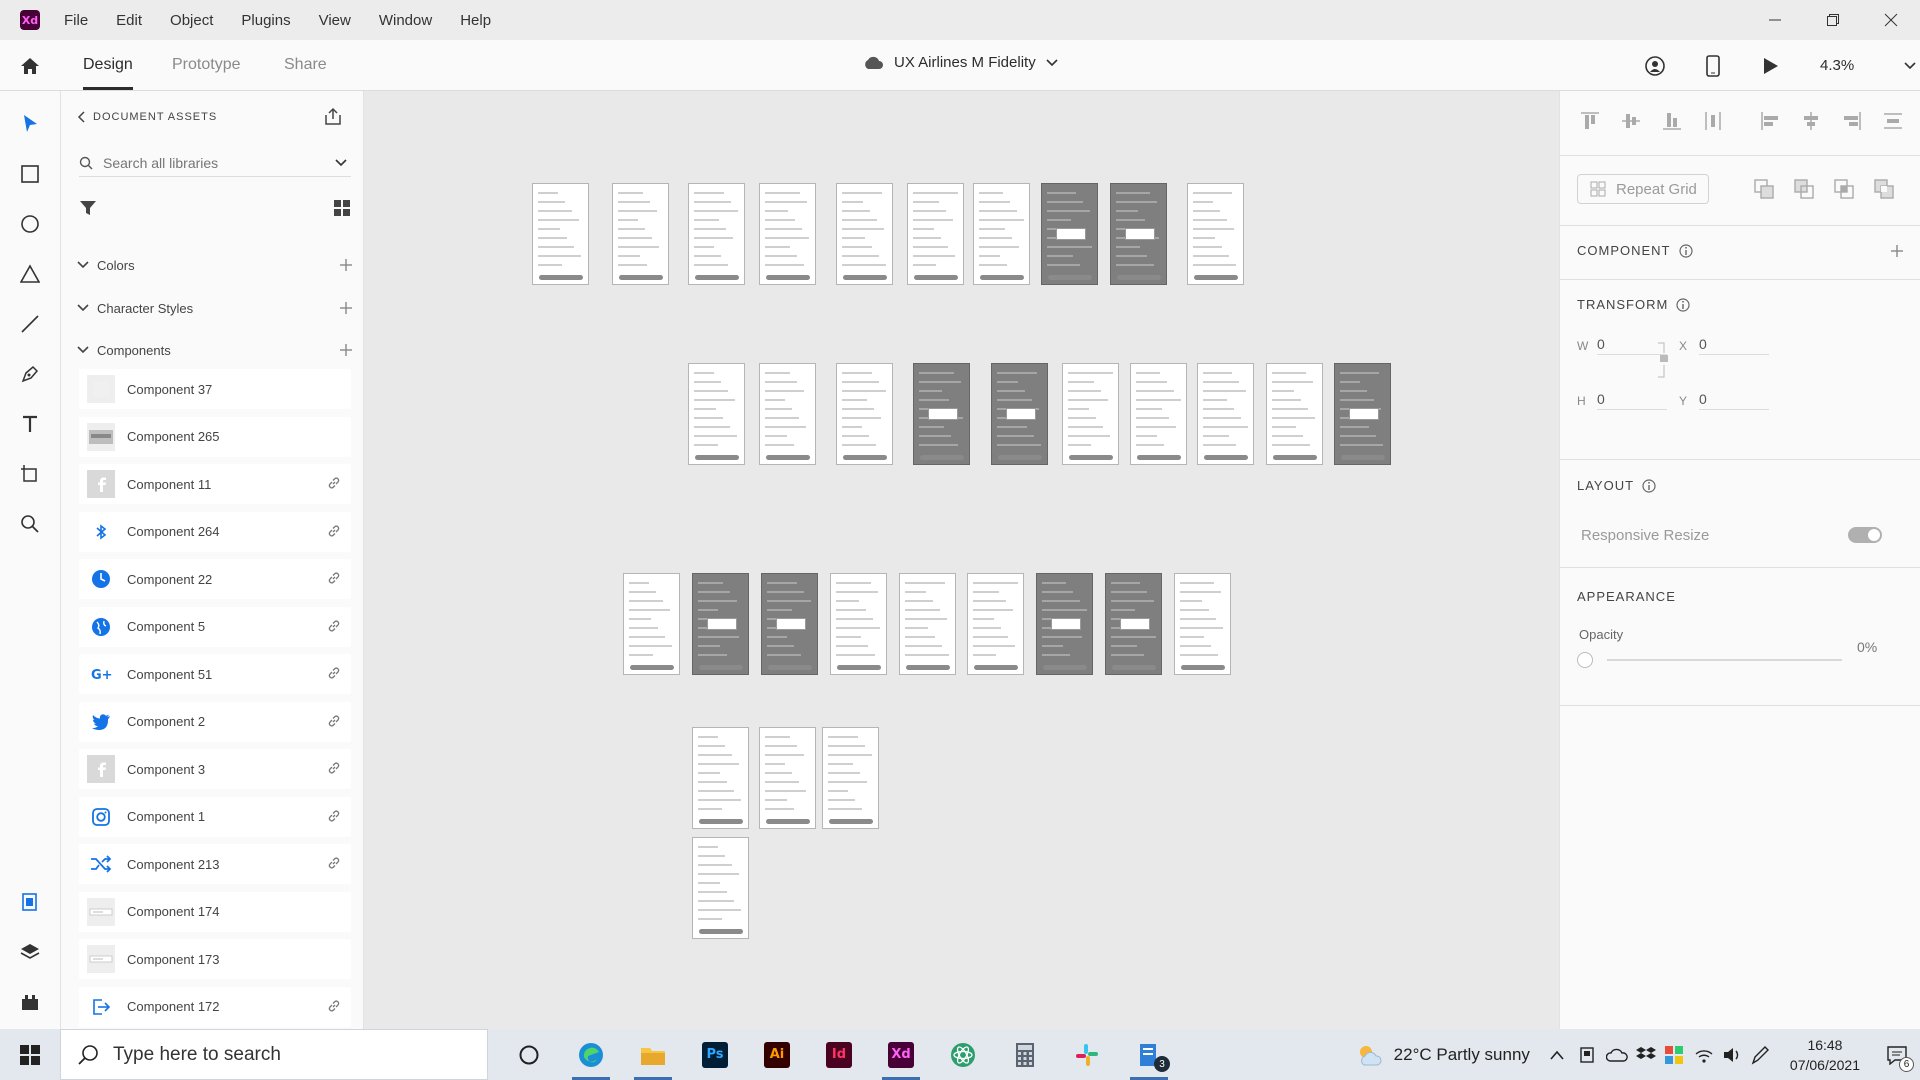  I want to click on component-item: Component 173, so click(215, 959).